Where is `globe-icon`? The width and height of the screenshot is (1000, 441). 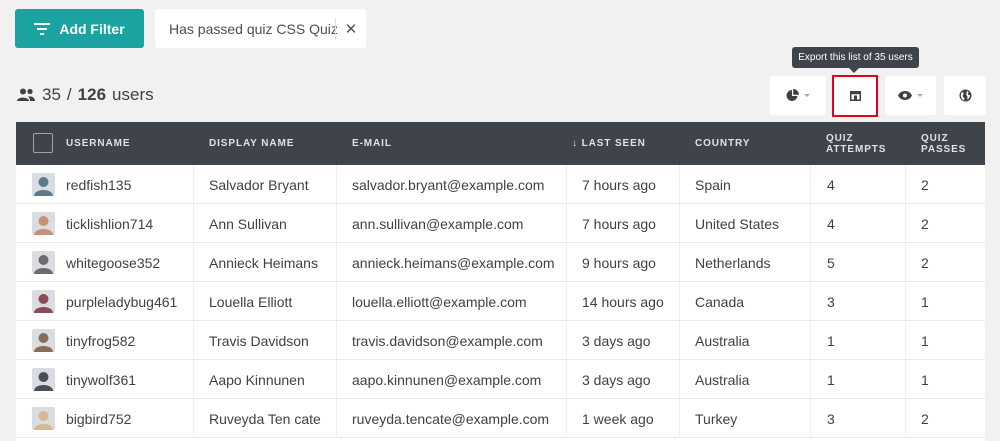
globe-icon is located at coordinates (965, 95).